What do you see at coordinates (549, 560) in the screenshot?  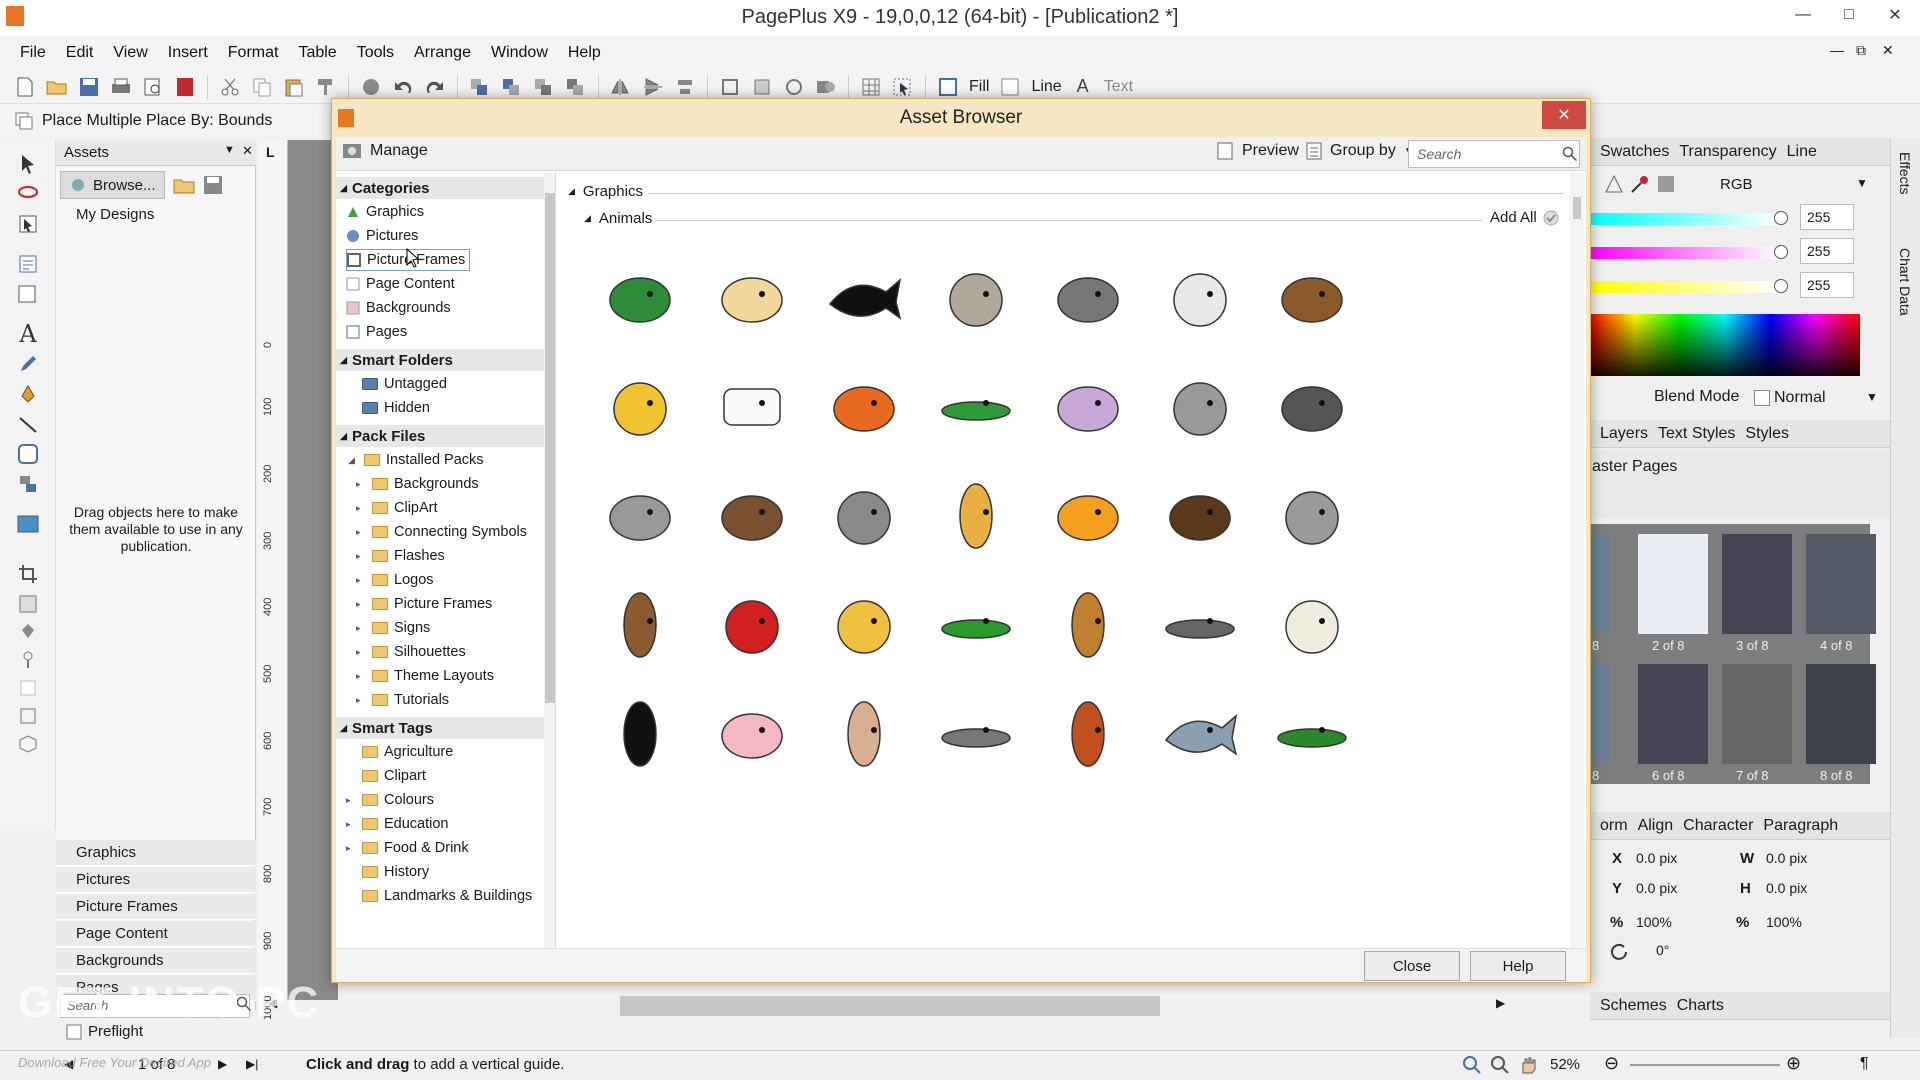 I see `tree-scrollbar` at bounding box center [549, 560].